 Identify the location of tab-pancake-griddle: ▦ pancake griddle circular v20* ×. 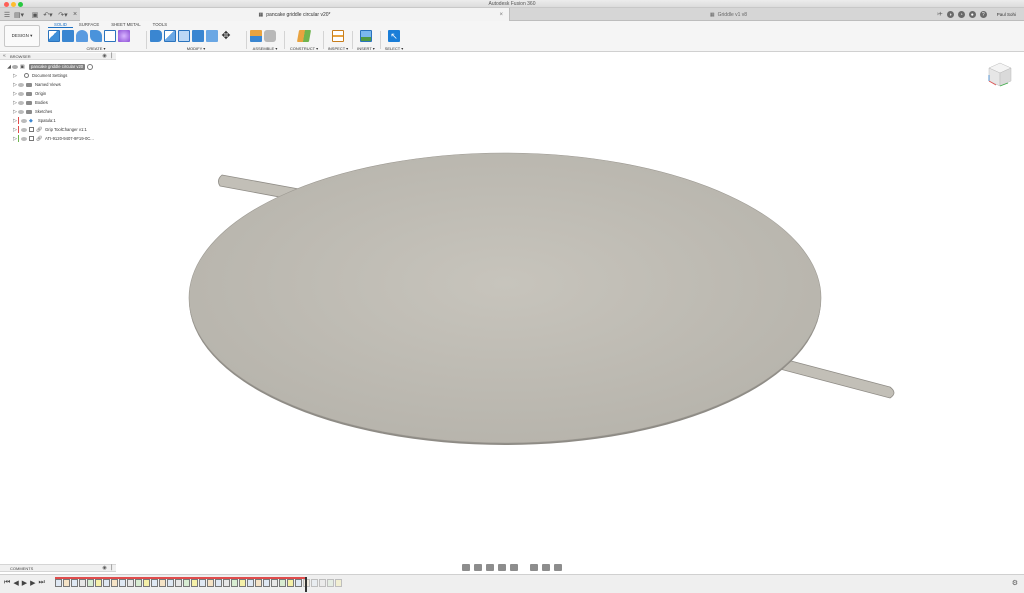
(295, 14).